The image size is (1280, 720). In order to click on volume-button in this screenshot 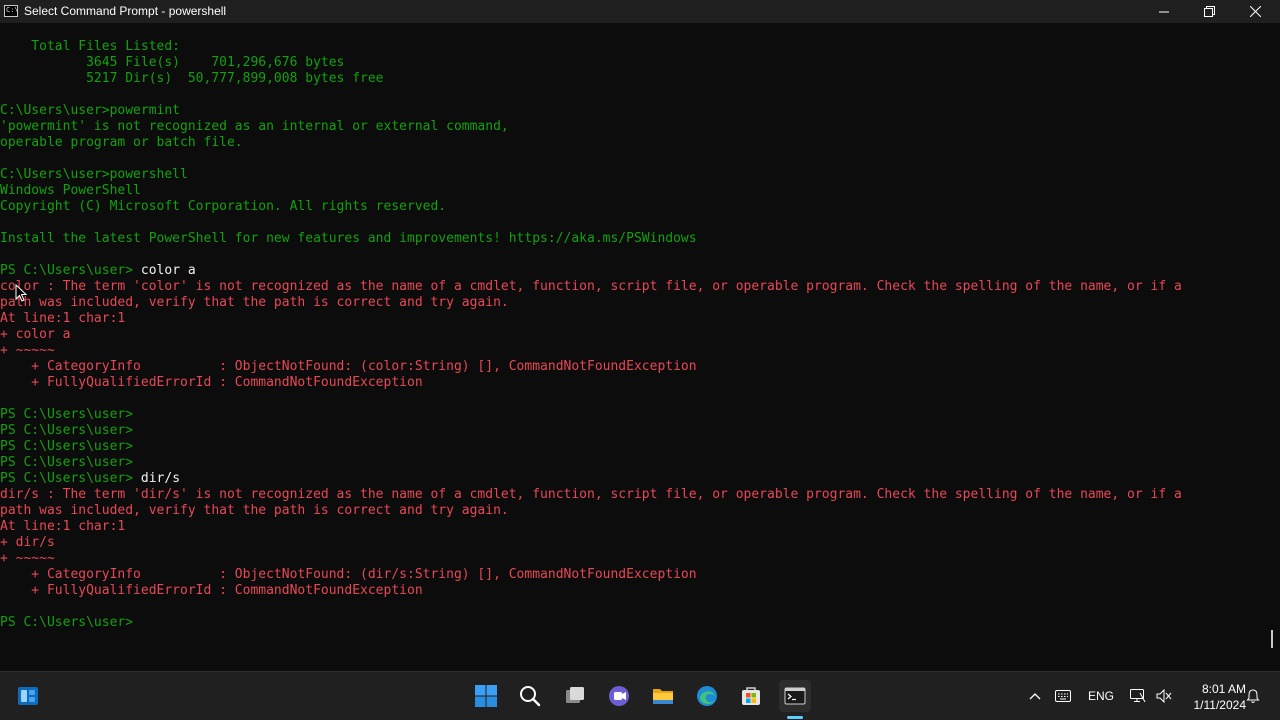, I will do `click(1164, 696)`.